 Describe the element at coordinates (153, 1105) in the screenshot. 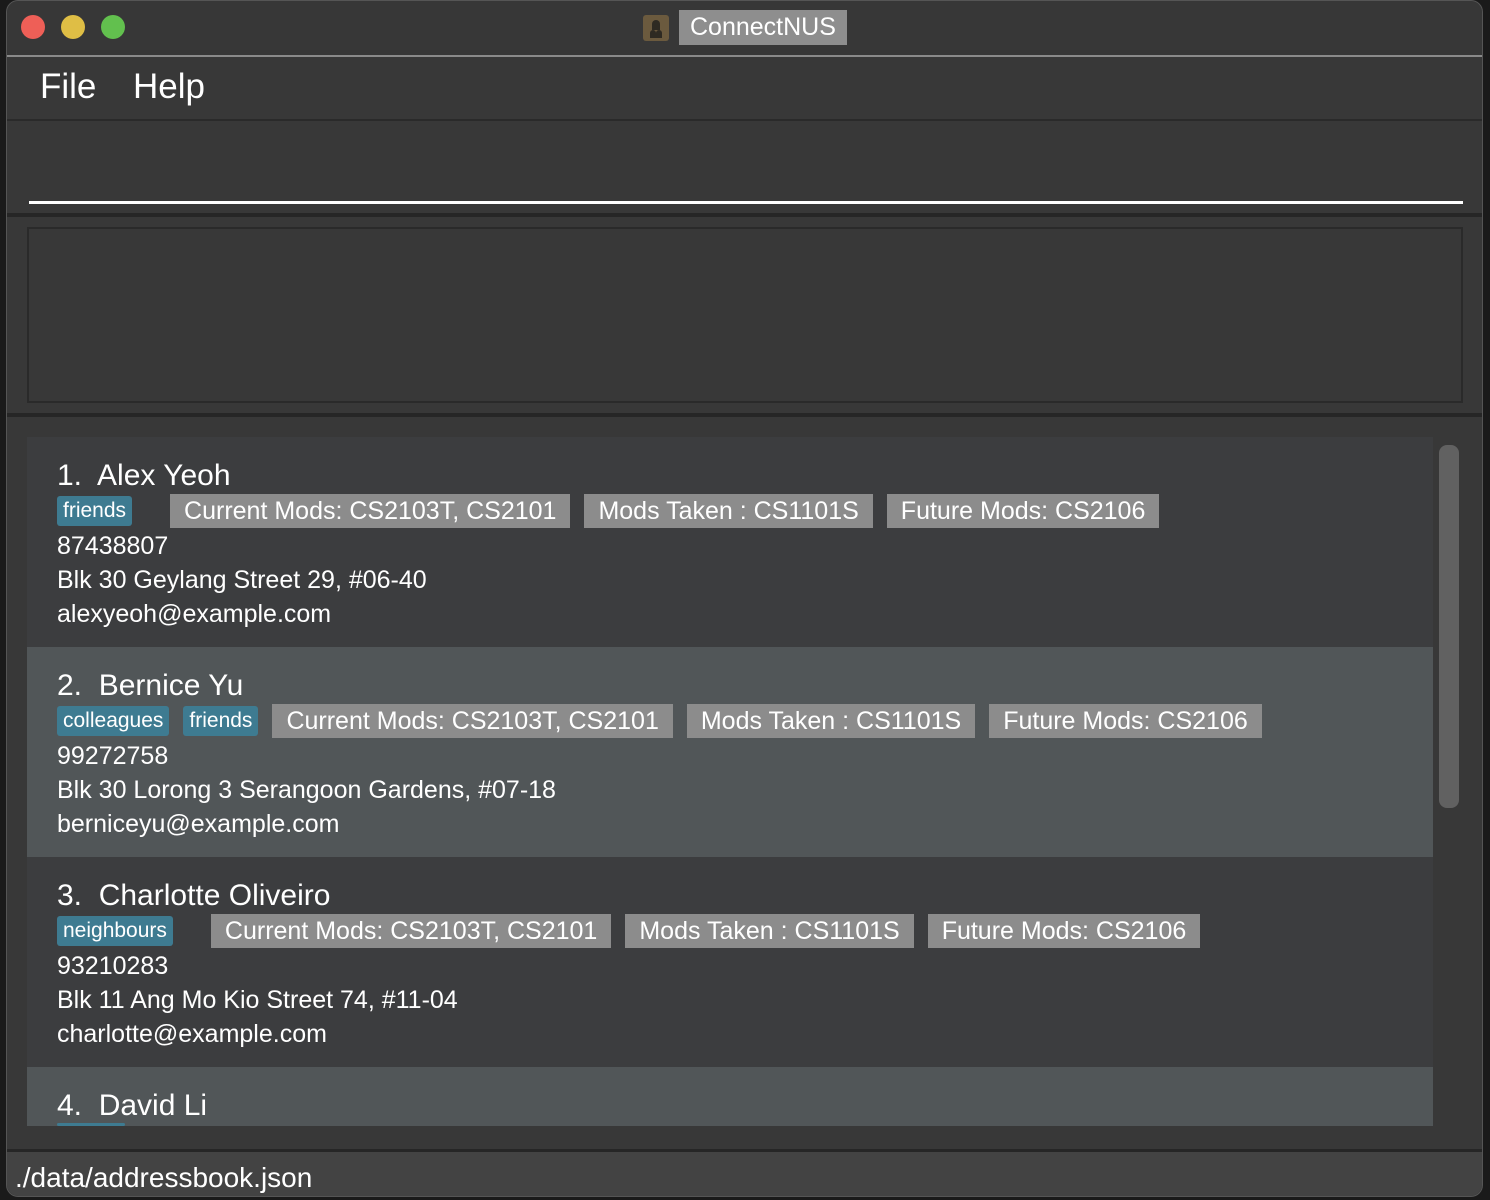

I see `person-name-text: David Li` at that location.